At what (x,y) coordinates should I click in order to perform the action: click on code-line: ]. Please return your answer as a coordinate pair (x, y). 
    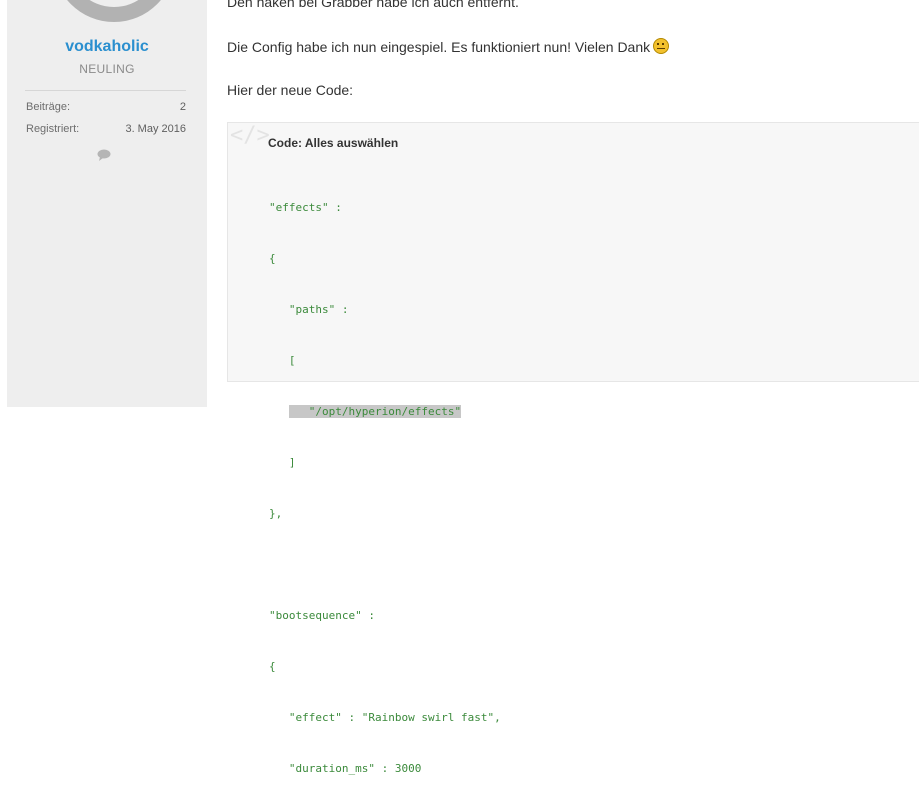
    Looking at the image, I should click on (282, 462).